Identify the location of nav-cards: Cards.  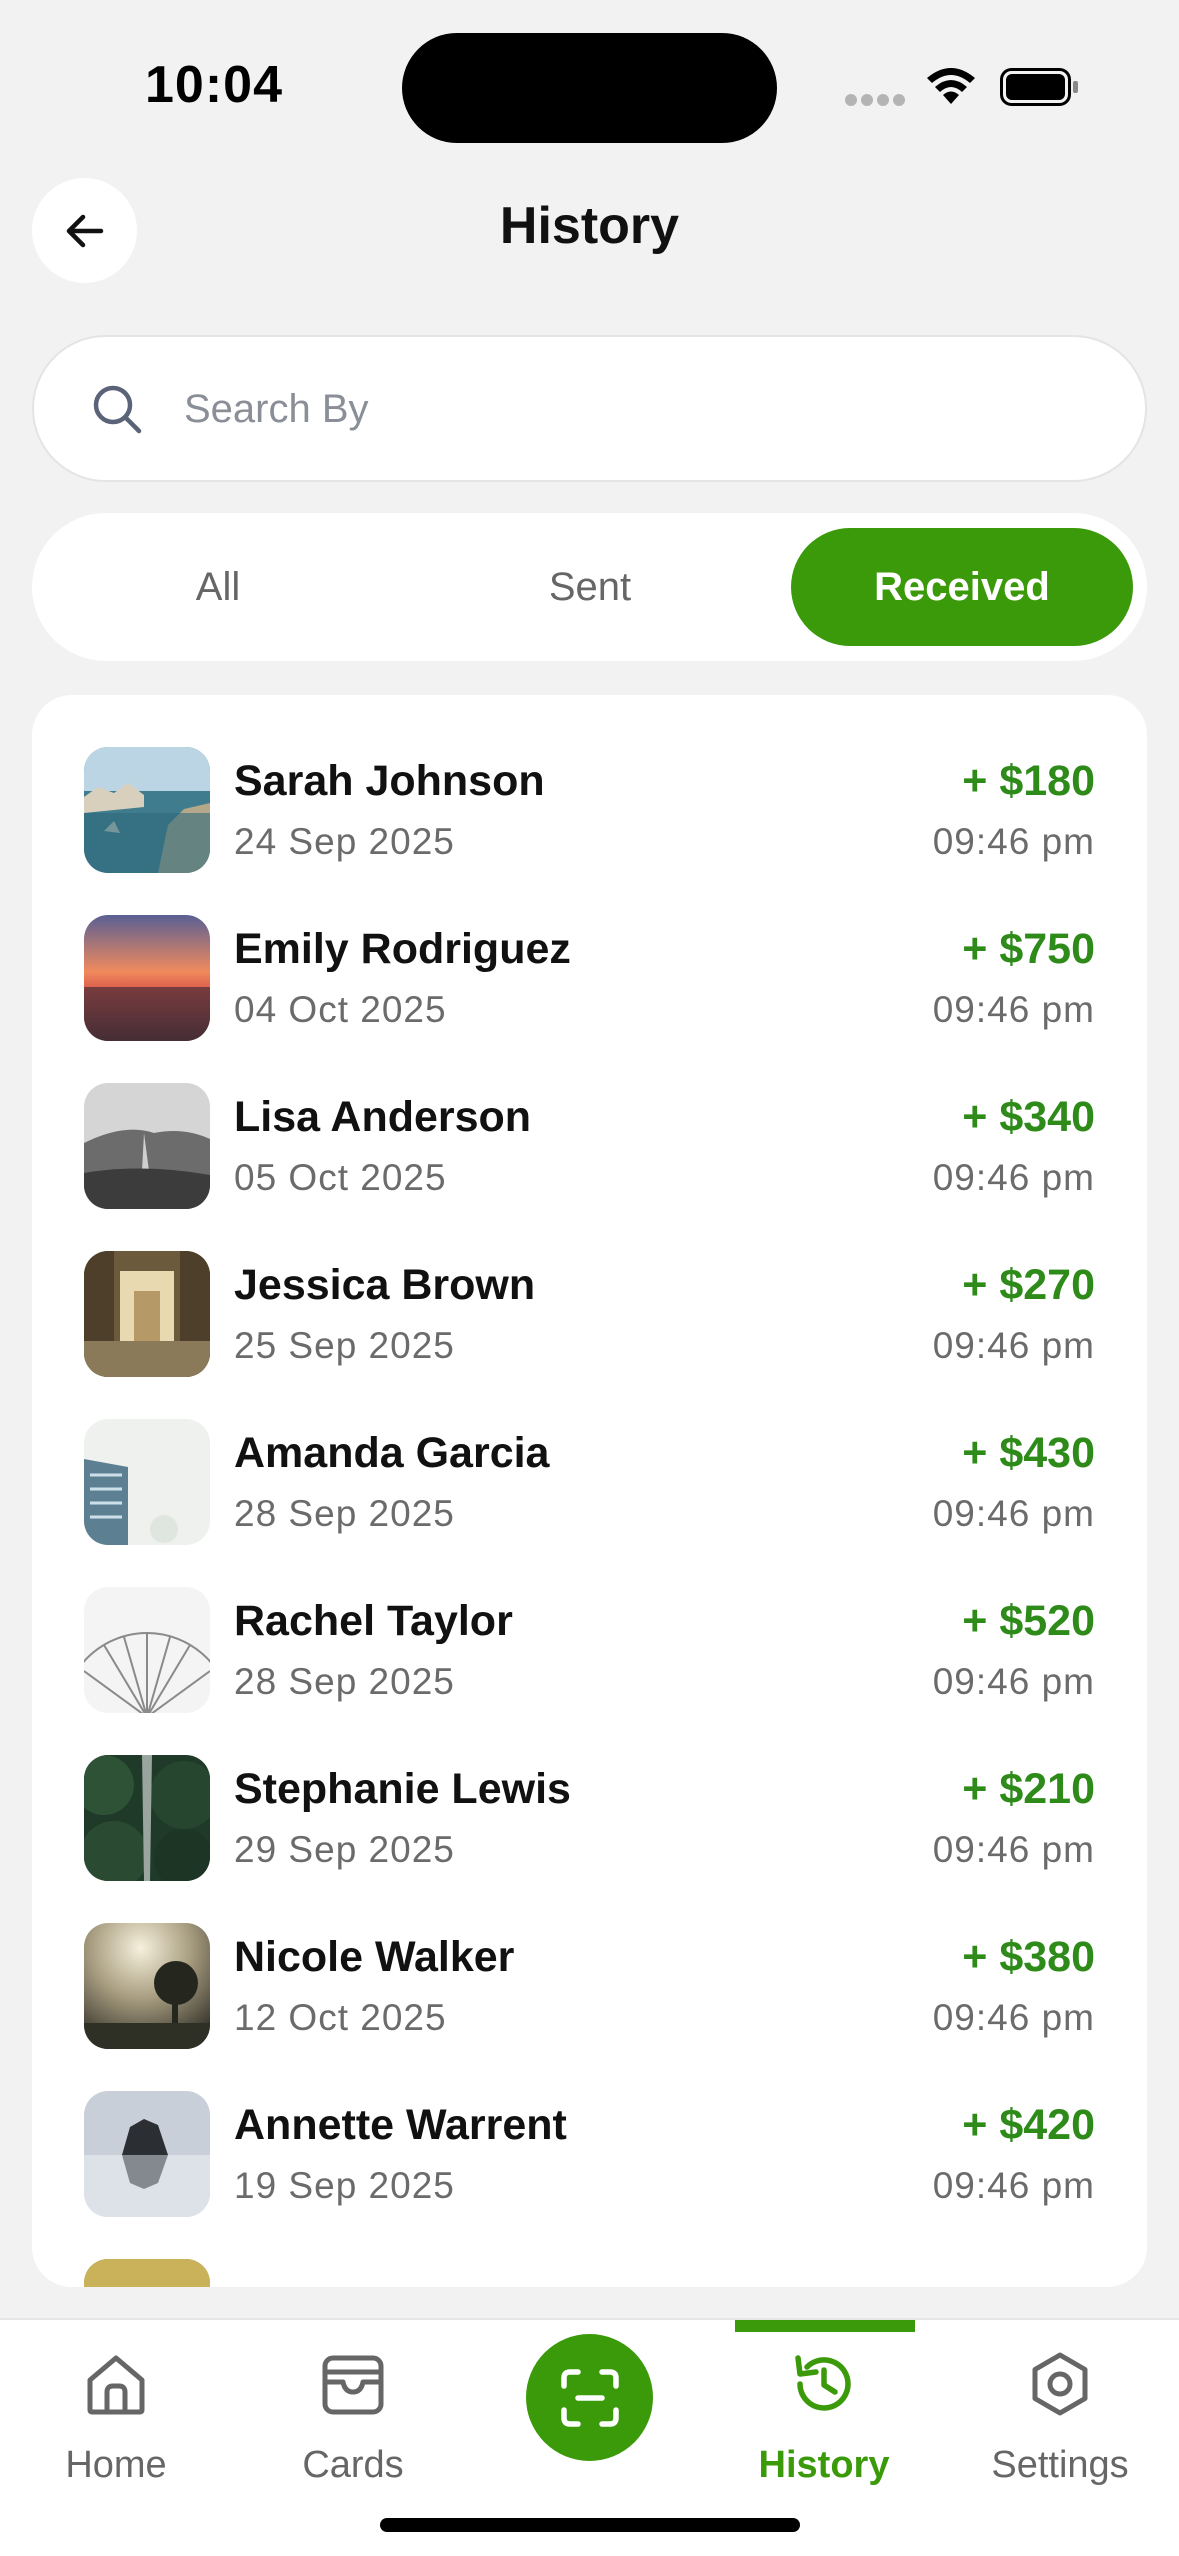
(353, 2410).